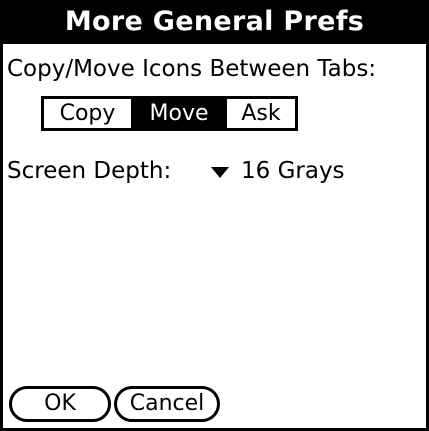 The image size is (429, 431). Describe the element at coordinates (179, 113) in the screenshot. I see `move-option-button: Move` at that location.